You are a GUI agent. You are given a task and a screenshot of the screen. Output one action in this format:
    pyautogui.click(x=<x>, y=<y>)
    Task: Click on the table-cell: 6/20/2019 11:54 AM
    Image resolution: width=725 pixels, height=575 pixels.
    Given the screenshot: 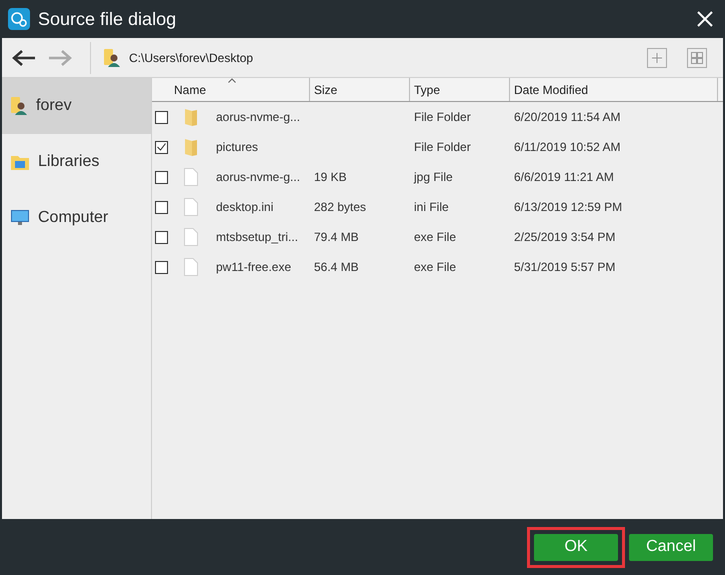 What is the action you would take?
    pyautogui.click(x=567, y=117)
    